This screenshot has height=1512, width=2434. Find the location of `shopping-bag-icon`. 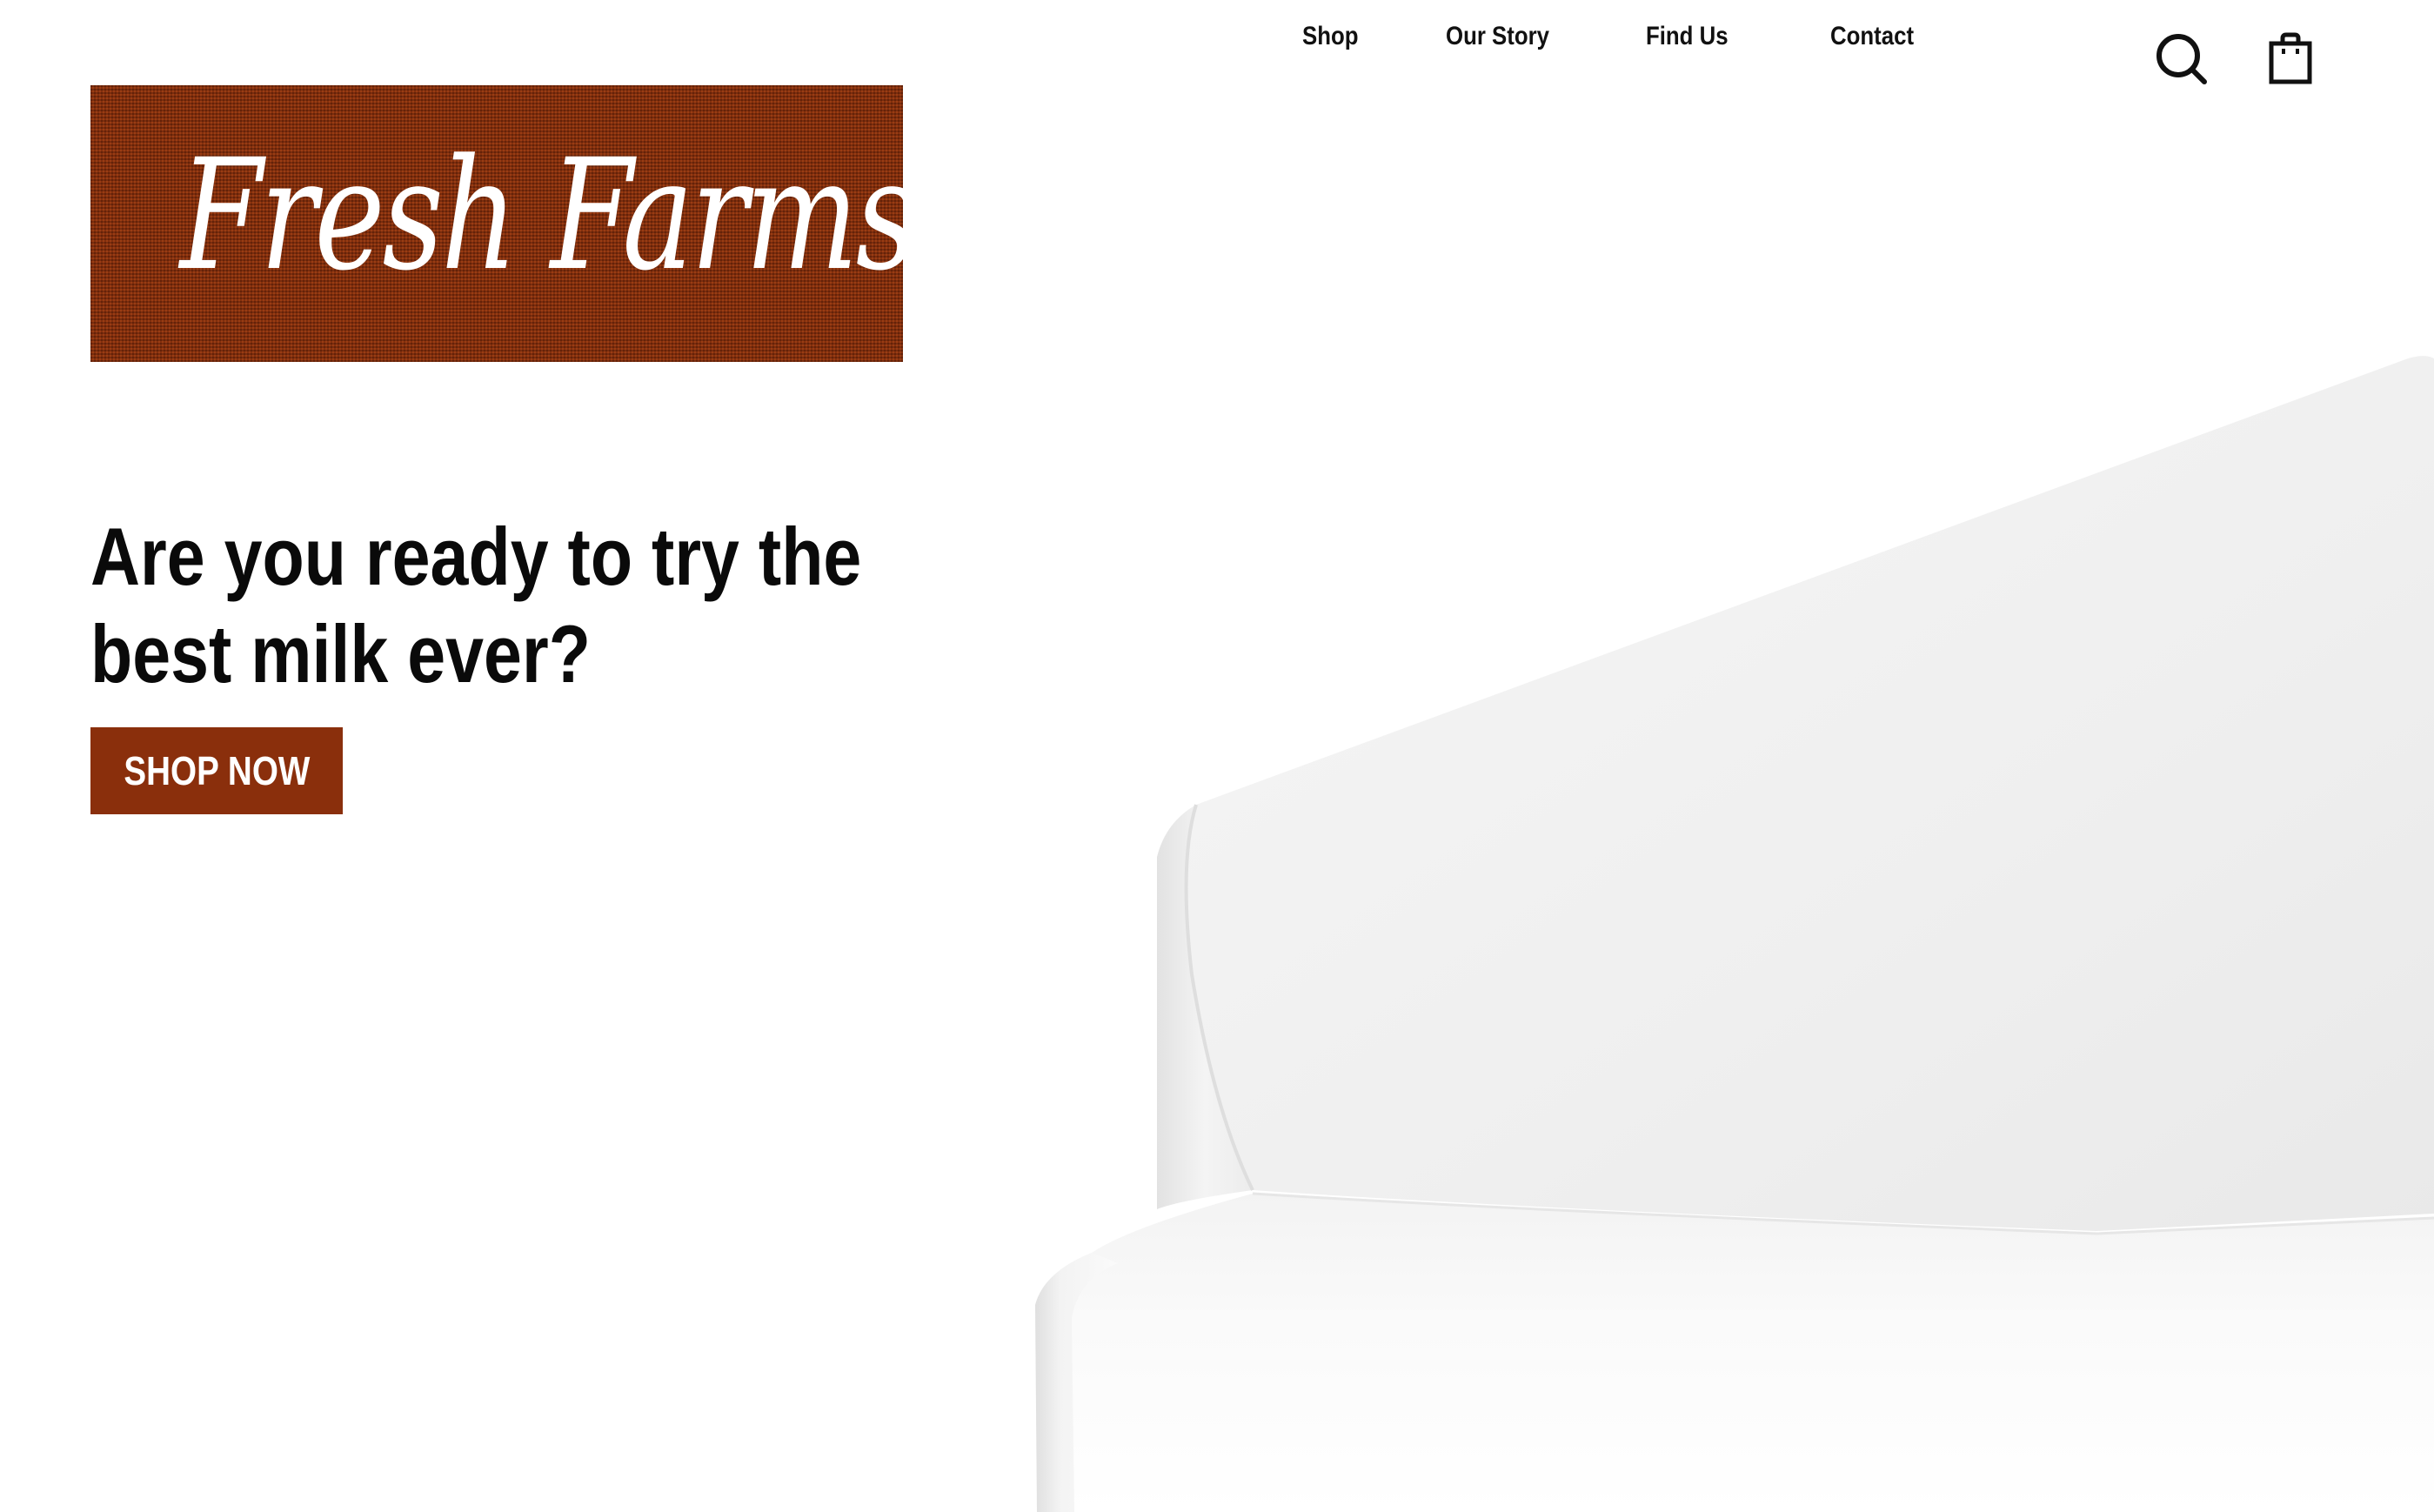

shopping-bag-icon is located at coordinates (2290, 58).